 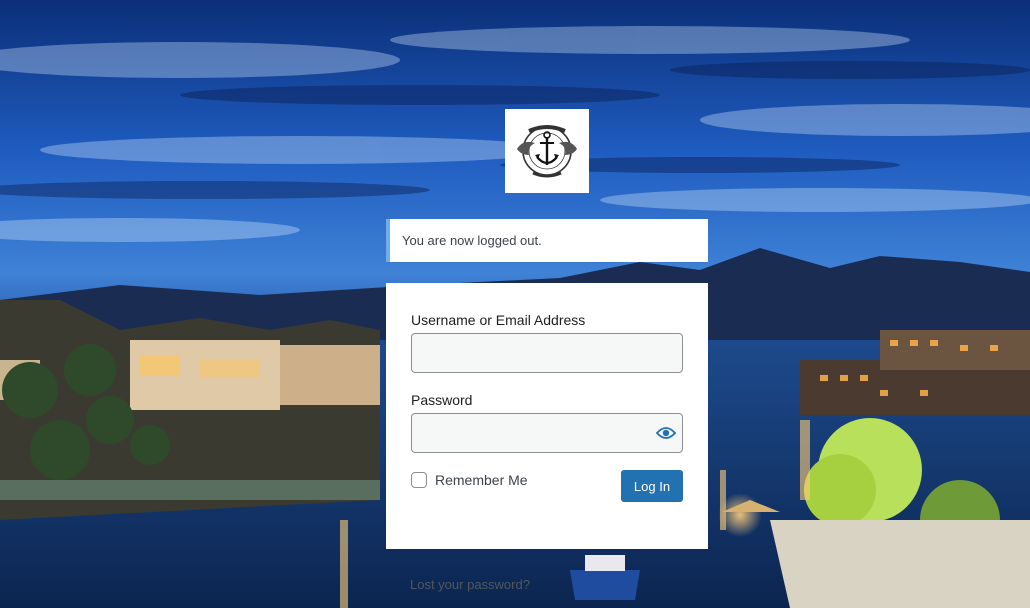 I want to click on site-logo, so click(x=547, y=151).